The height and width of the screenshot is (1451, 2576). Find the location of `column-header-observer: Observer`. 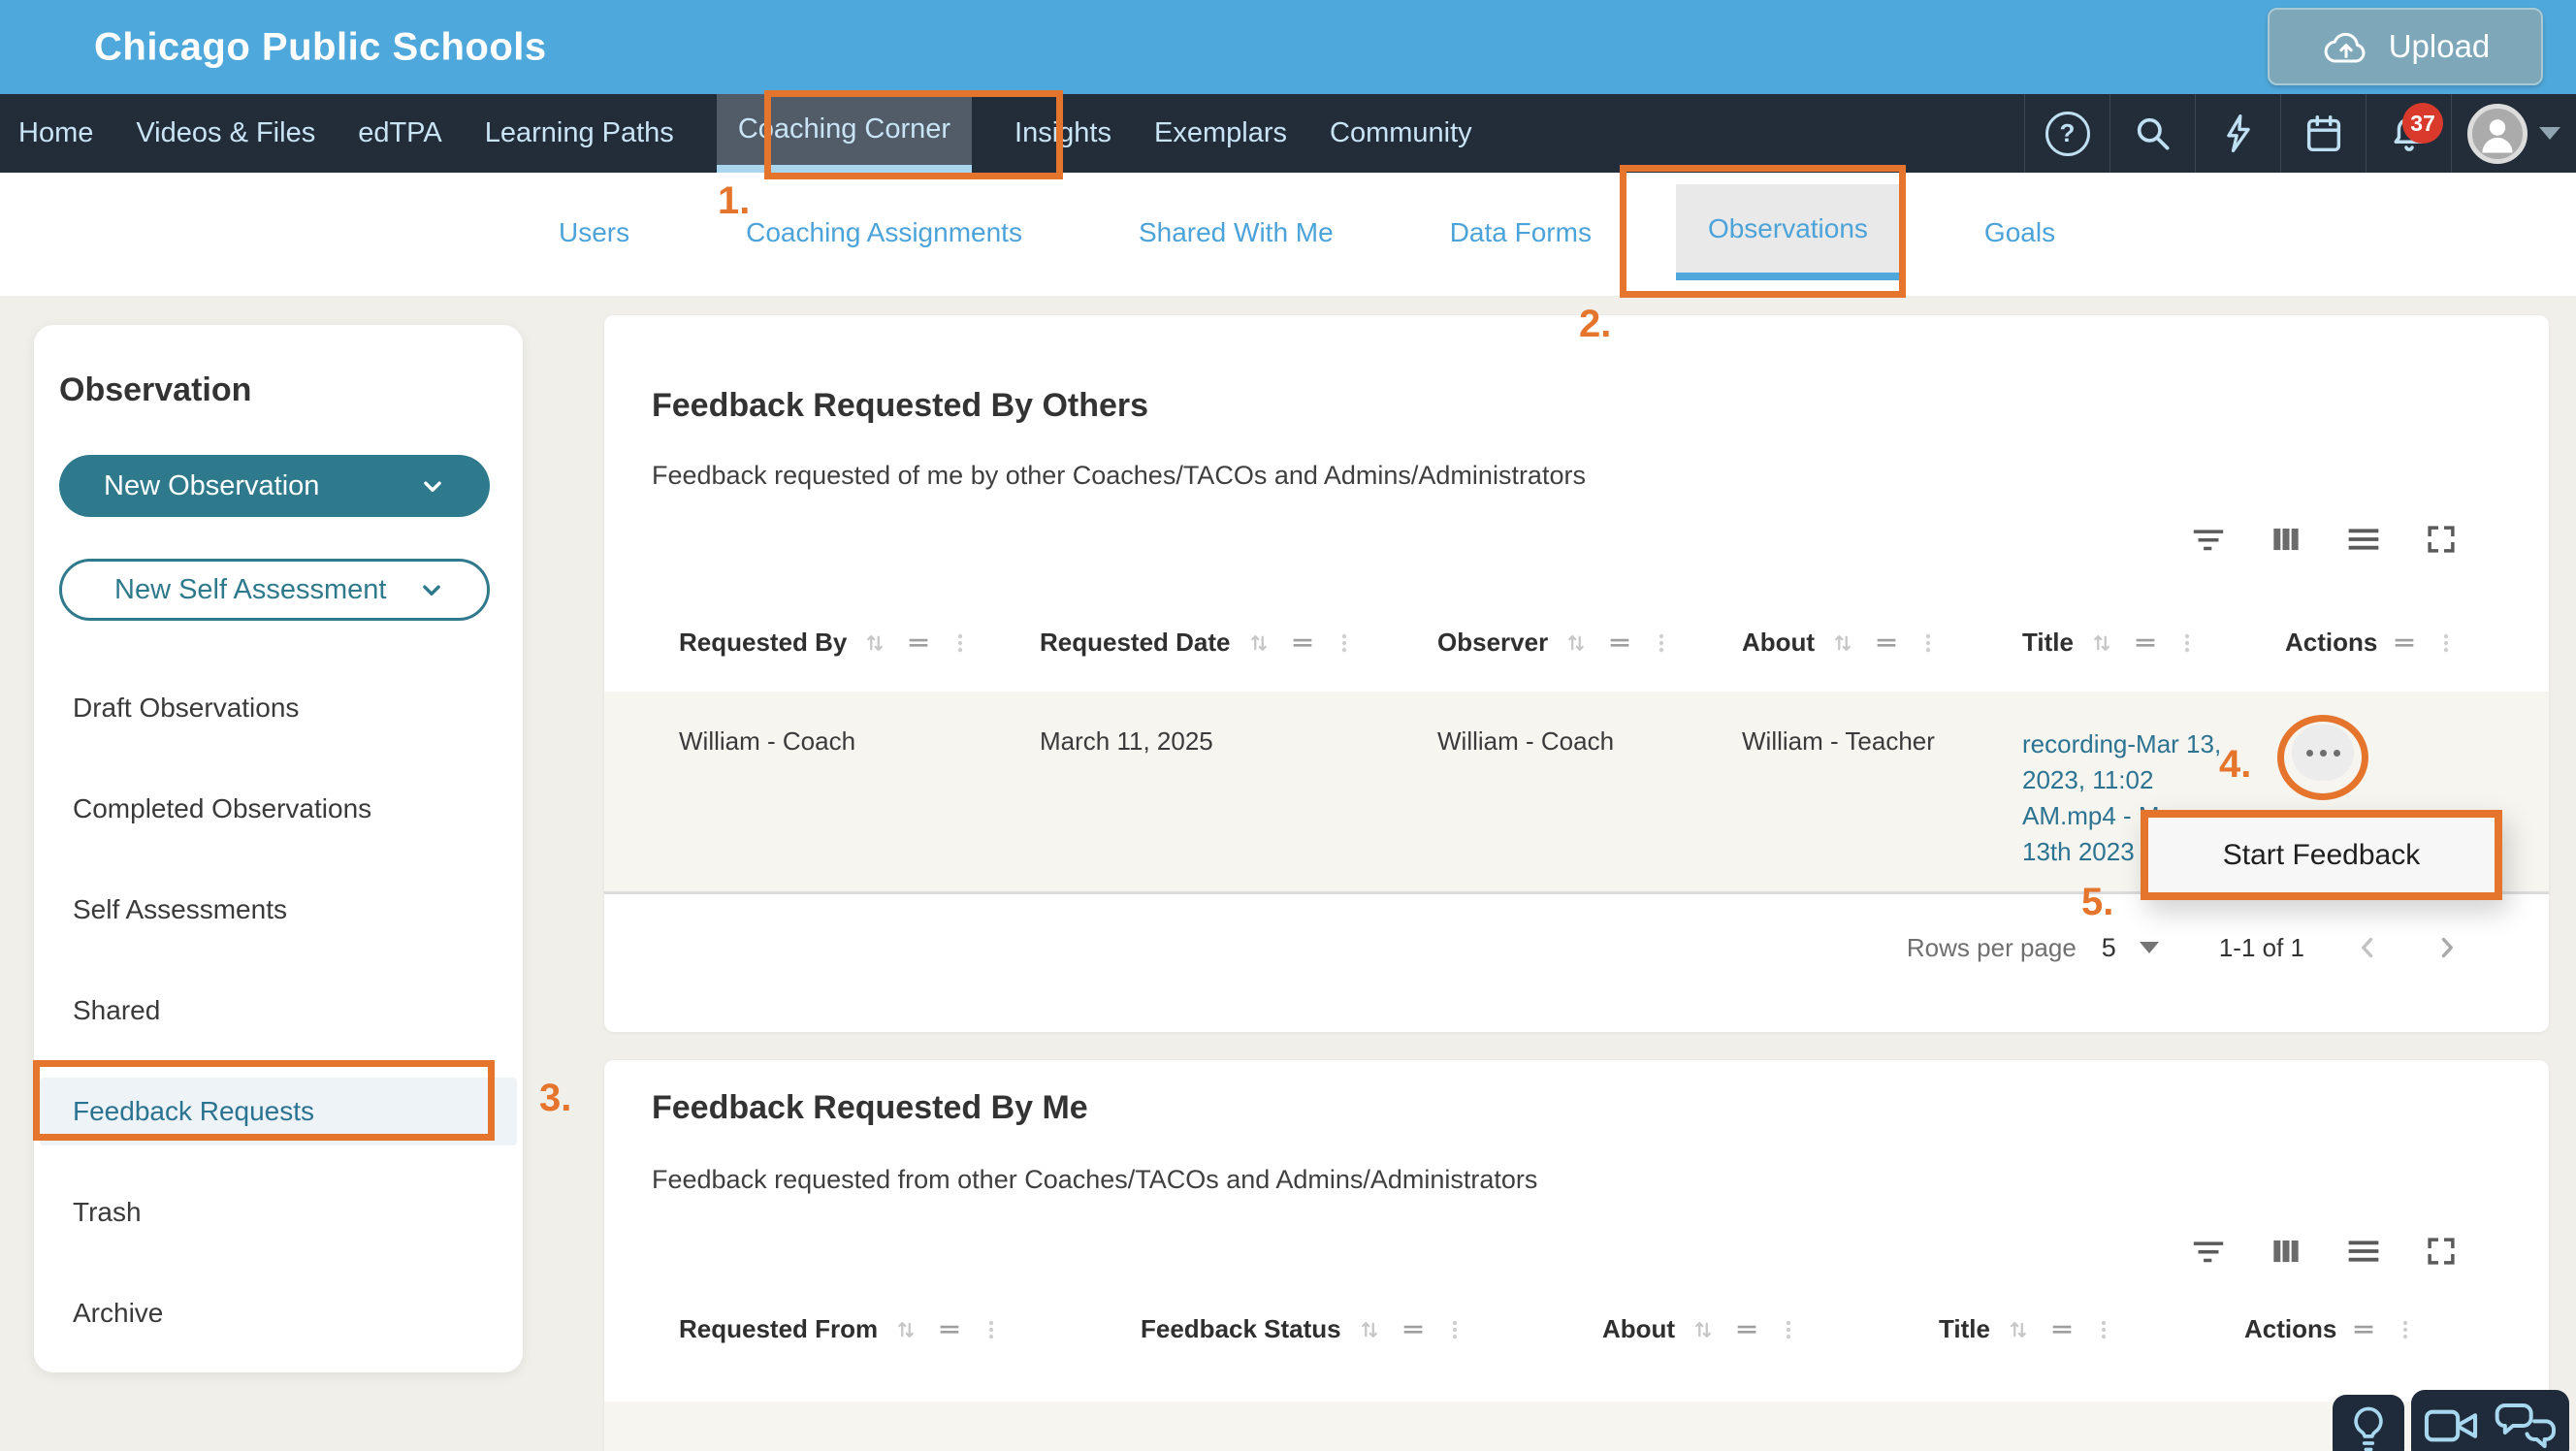

column-header-observer: Observer is located at coordinates (1555, 643).